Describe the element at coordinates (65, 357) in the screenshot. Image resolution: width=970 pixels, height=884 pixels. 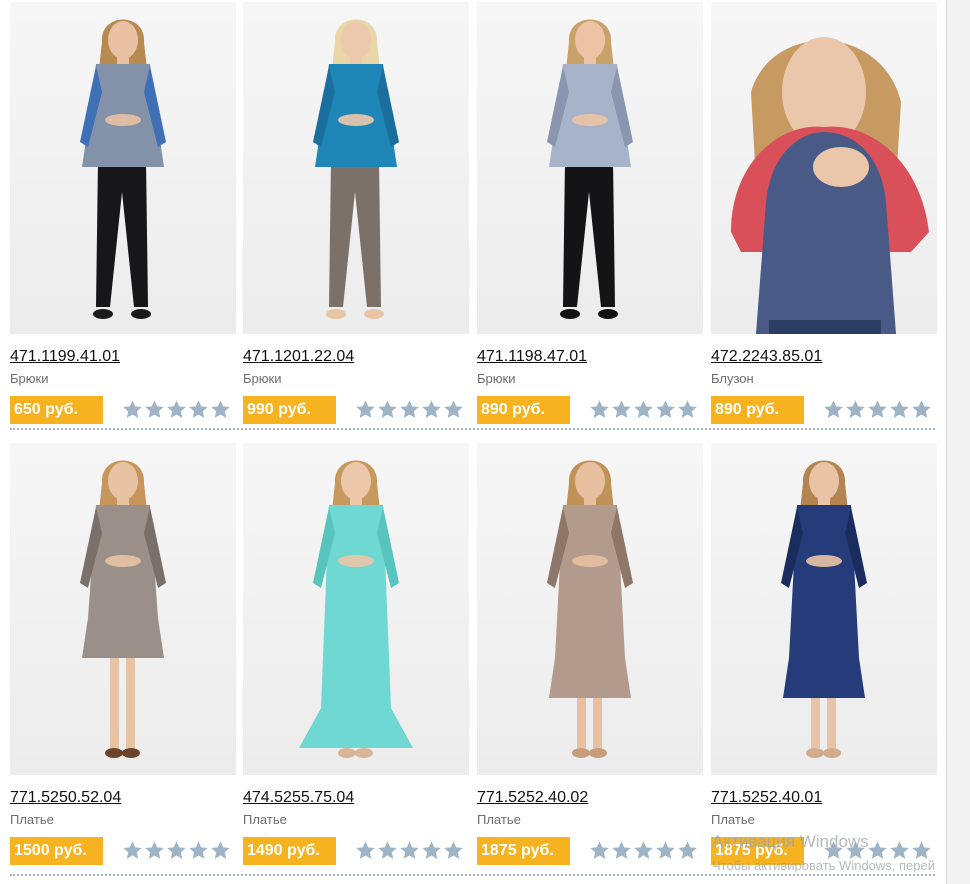
I see `product-sku-link: 471.1199.41.01` at that location.